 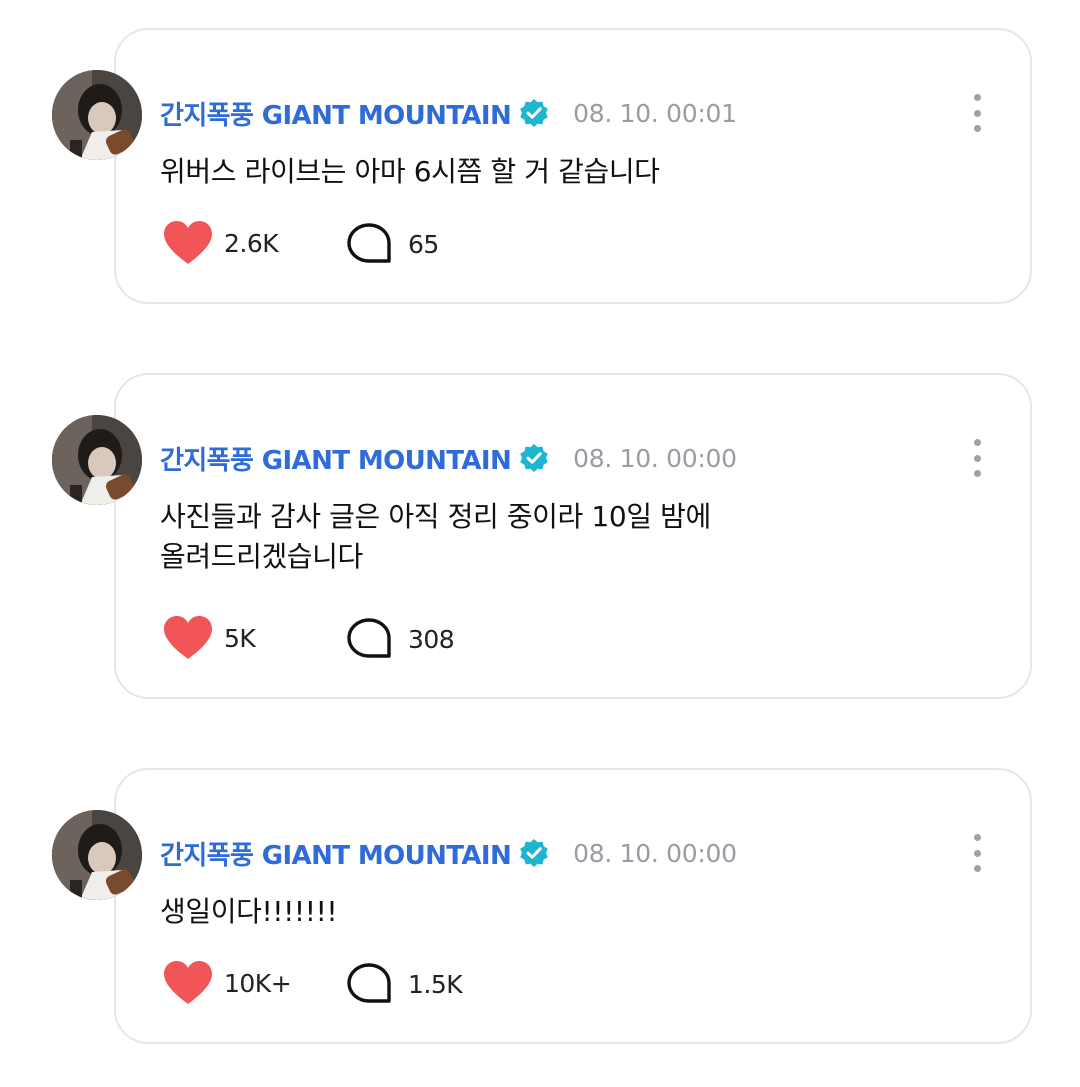 What do you see at coordinates (249, 911) in the screenshot?
I see `post-text: 생일이다!!!!!!!` at bounding box center [249, 911].